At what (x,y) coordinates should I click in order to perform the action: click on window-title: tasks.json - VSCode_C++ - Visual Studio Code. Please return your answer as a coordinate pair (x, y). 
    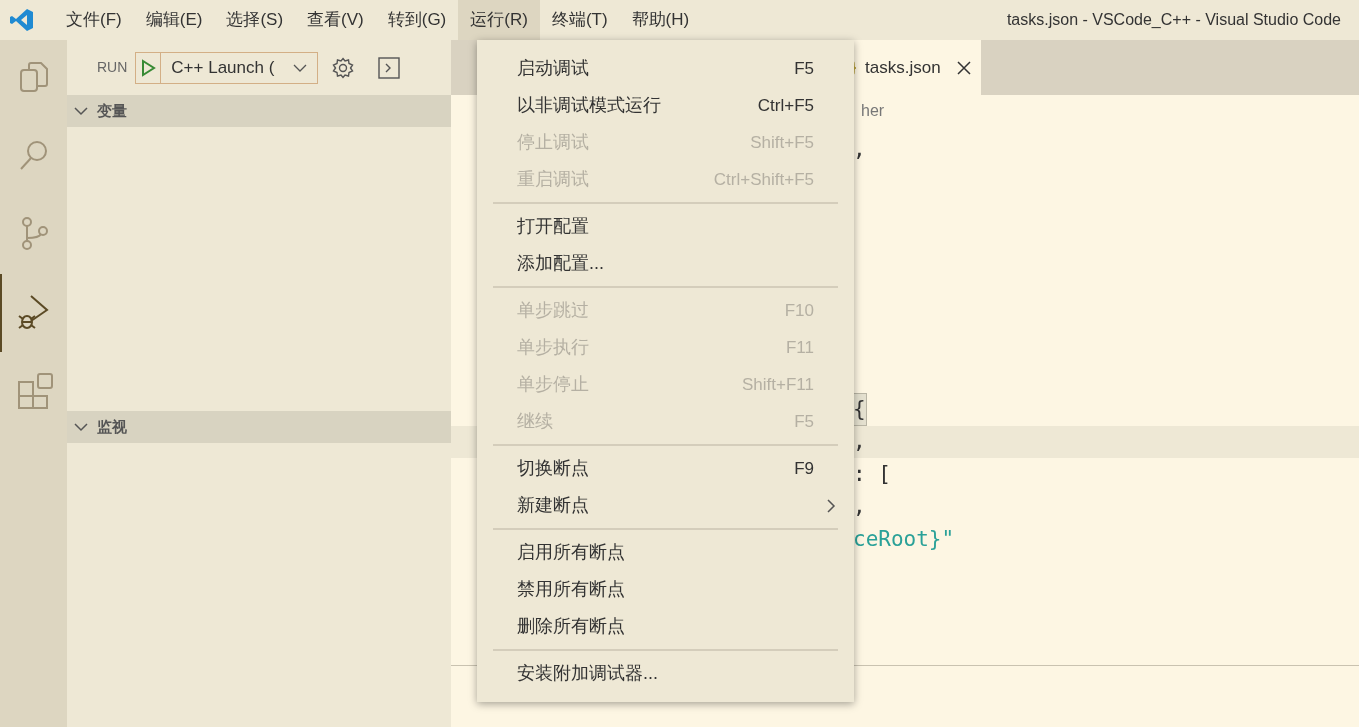
    Looking at the image, I should click on (1173, 20).